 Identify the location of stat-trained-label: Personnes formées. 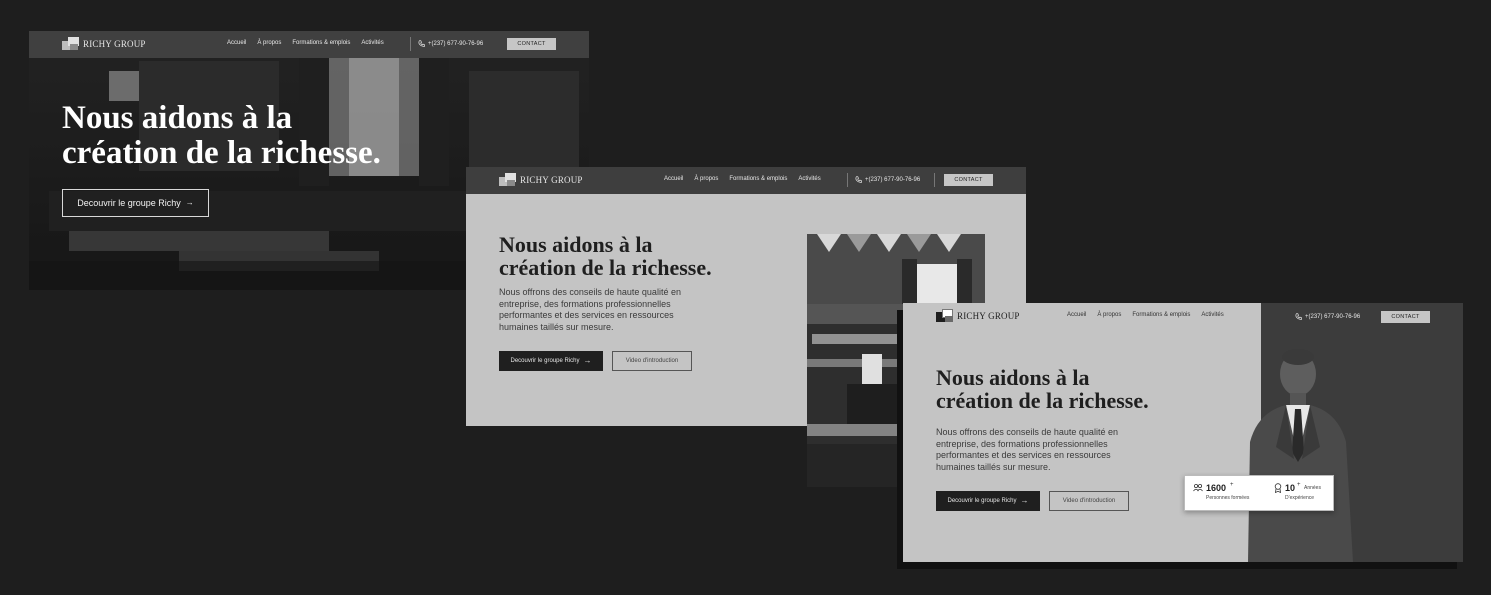
(1228, 498).